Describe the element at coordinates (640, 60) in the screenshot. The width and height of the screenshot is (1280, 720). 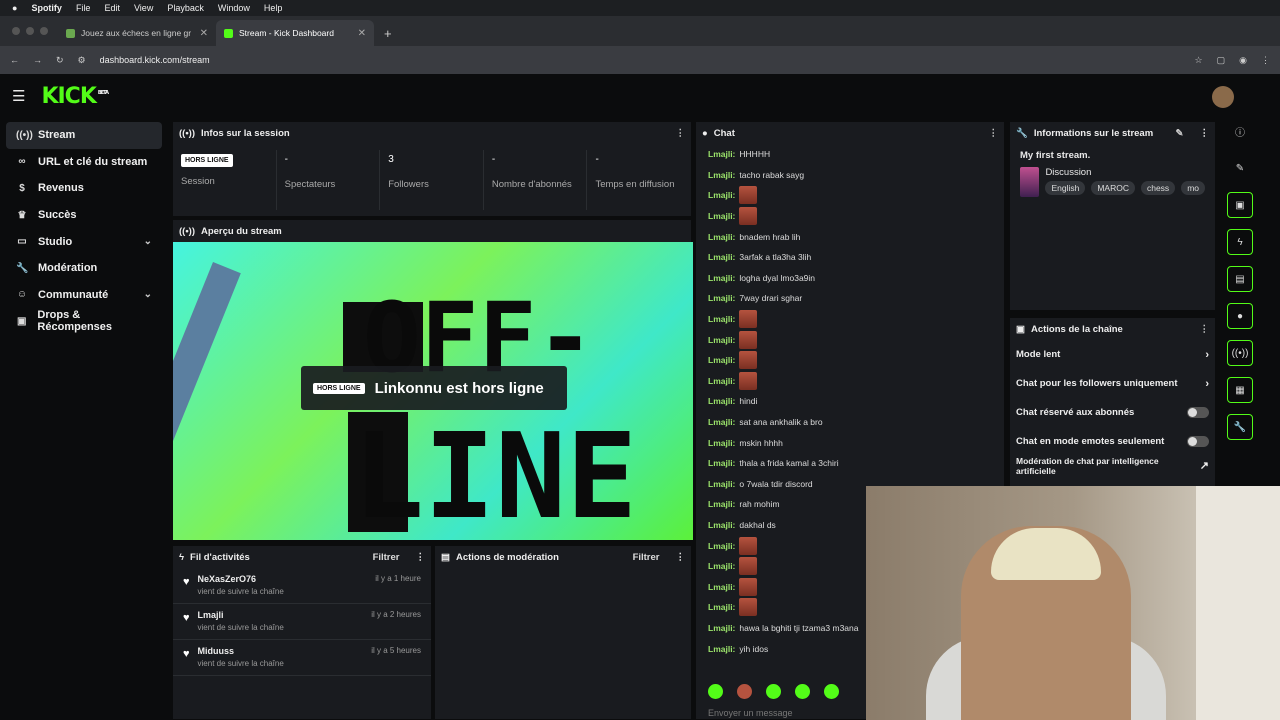
I see `url-field: dashboard.kick.com/stream` at that location.